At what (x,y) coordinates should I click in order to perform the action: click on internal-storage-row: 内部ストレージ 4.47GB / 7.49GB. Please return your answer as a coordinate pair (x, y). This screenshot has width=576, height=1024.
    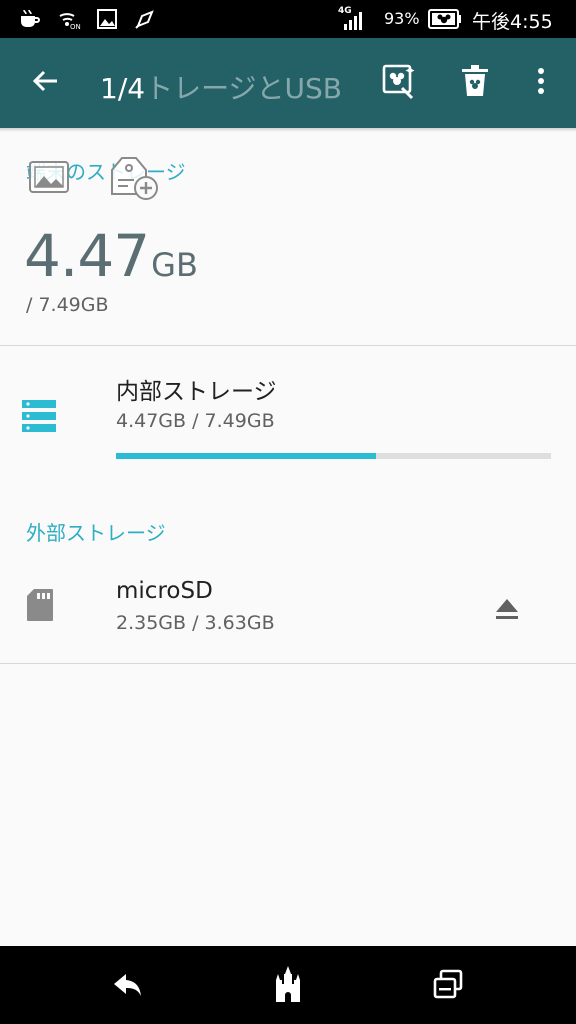
    Looking at the image, I should click on (288, 416).